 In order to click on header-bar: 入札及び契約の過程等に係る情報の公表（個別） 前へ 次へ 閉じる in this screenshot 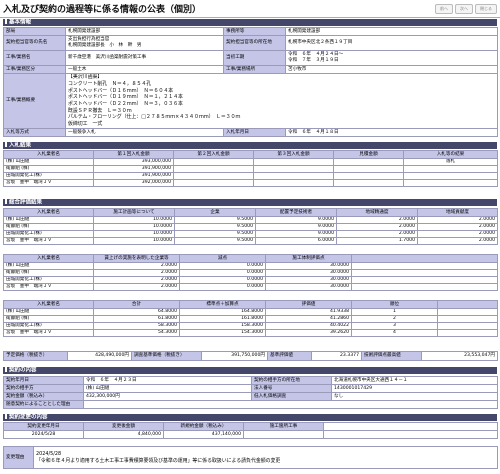, I will do `click(250, 9)`.